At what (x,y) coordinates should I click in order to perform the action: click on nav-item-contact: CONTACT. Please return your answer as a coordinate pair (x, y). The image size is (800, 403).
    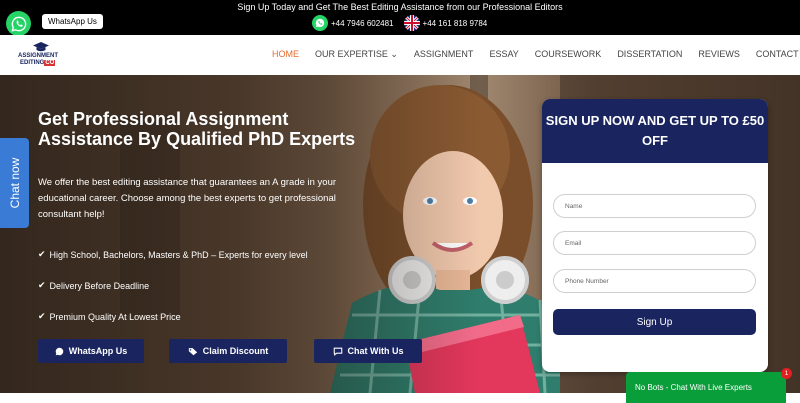
    Looking at the image, I should click on (777, 54).